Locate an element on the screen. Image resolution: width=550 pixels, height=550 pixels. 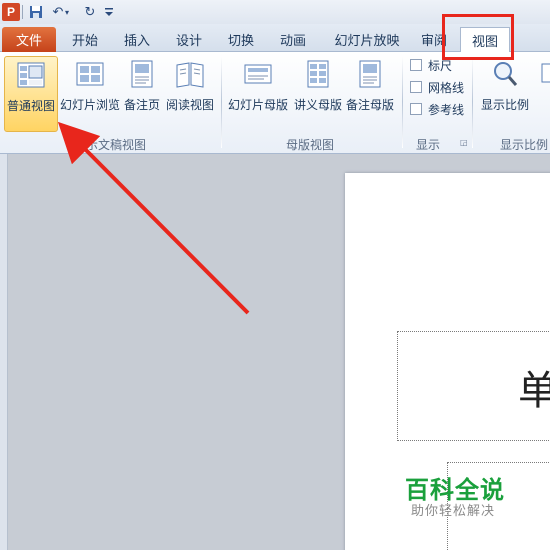
notes-master-icon is located at coordinates (370, 74).